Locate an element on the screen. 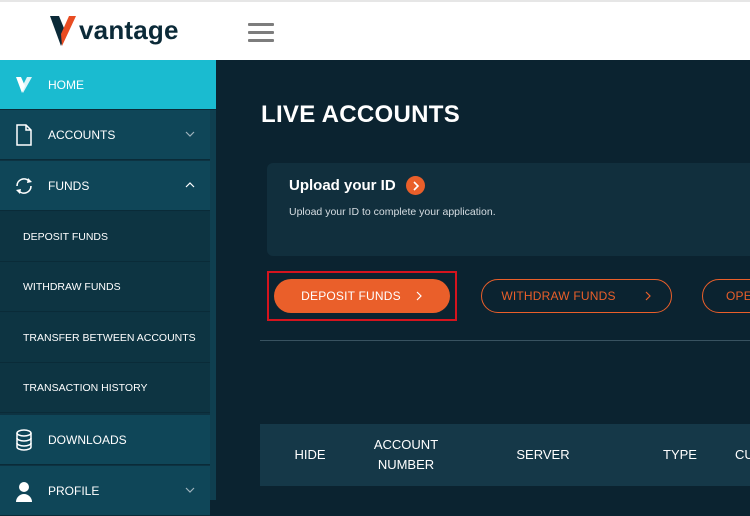  database-icon is located at coordinates (24, 439).